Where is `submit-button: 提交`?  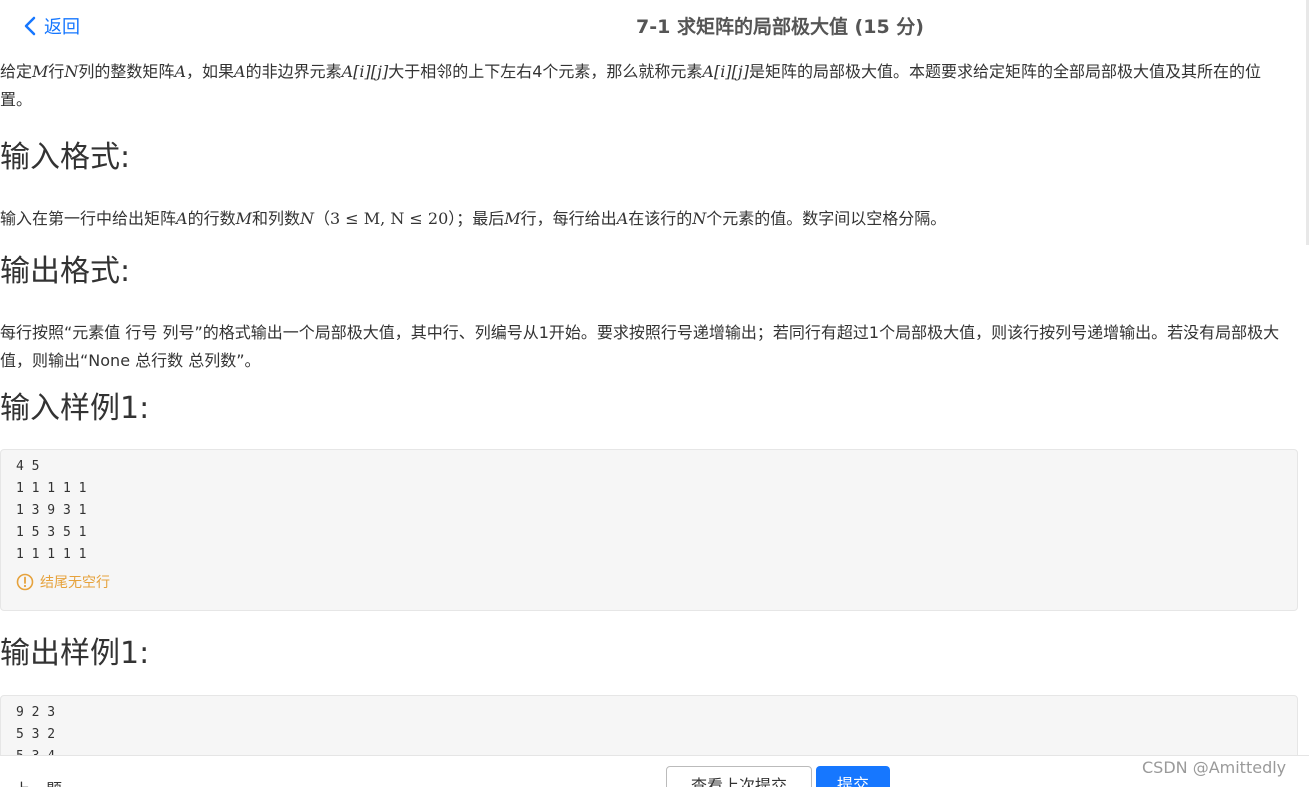 submit-button: 提交 is located at coordinates (853, 776).